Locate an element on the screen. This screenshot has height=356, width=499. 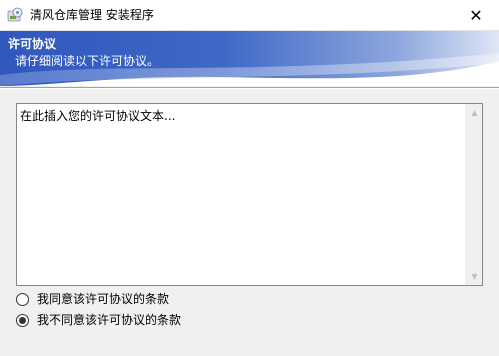
close-icon: ✕ is located at coordinates (476, 15).